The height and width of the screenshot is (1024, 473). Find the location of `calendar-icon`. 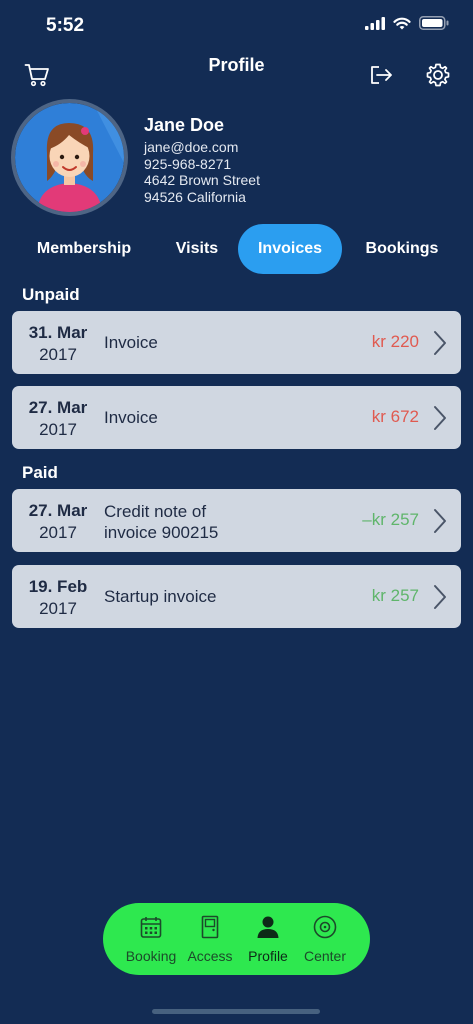

calendar-icon is located at coordinates (151, 927).